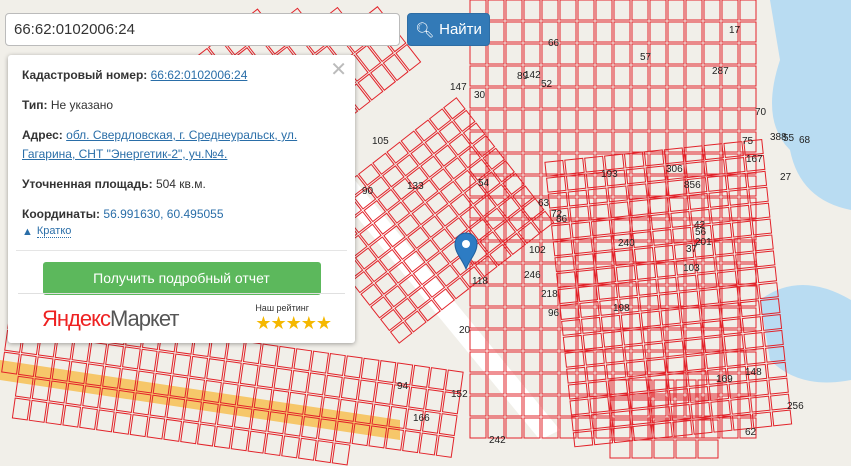 This screenshot has width=851, height=466. What do you see at coordinates (181, 250) in the screenshot?
I see `divider` at bounding box center [181, 250].